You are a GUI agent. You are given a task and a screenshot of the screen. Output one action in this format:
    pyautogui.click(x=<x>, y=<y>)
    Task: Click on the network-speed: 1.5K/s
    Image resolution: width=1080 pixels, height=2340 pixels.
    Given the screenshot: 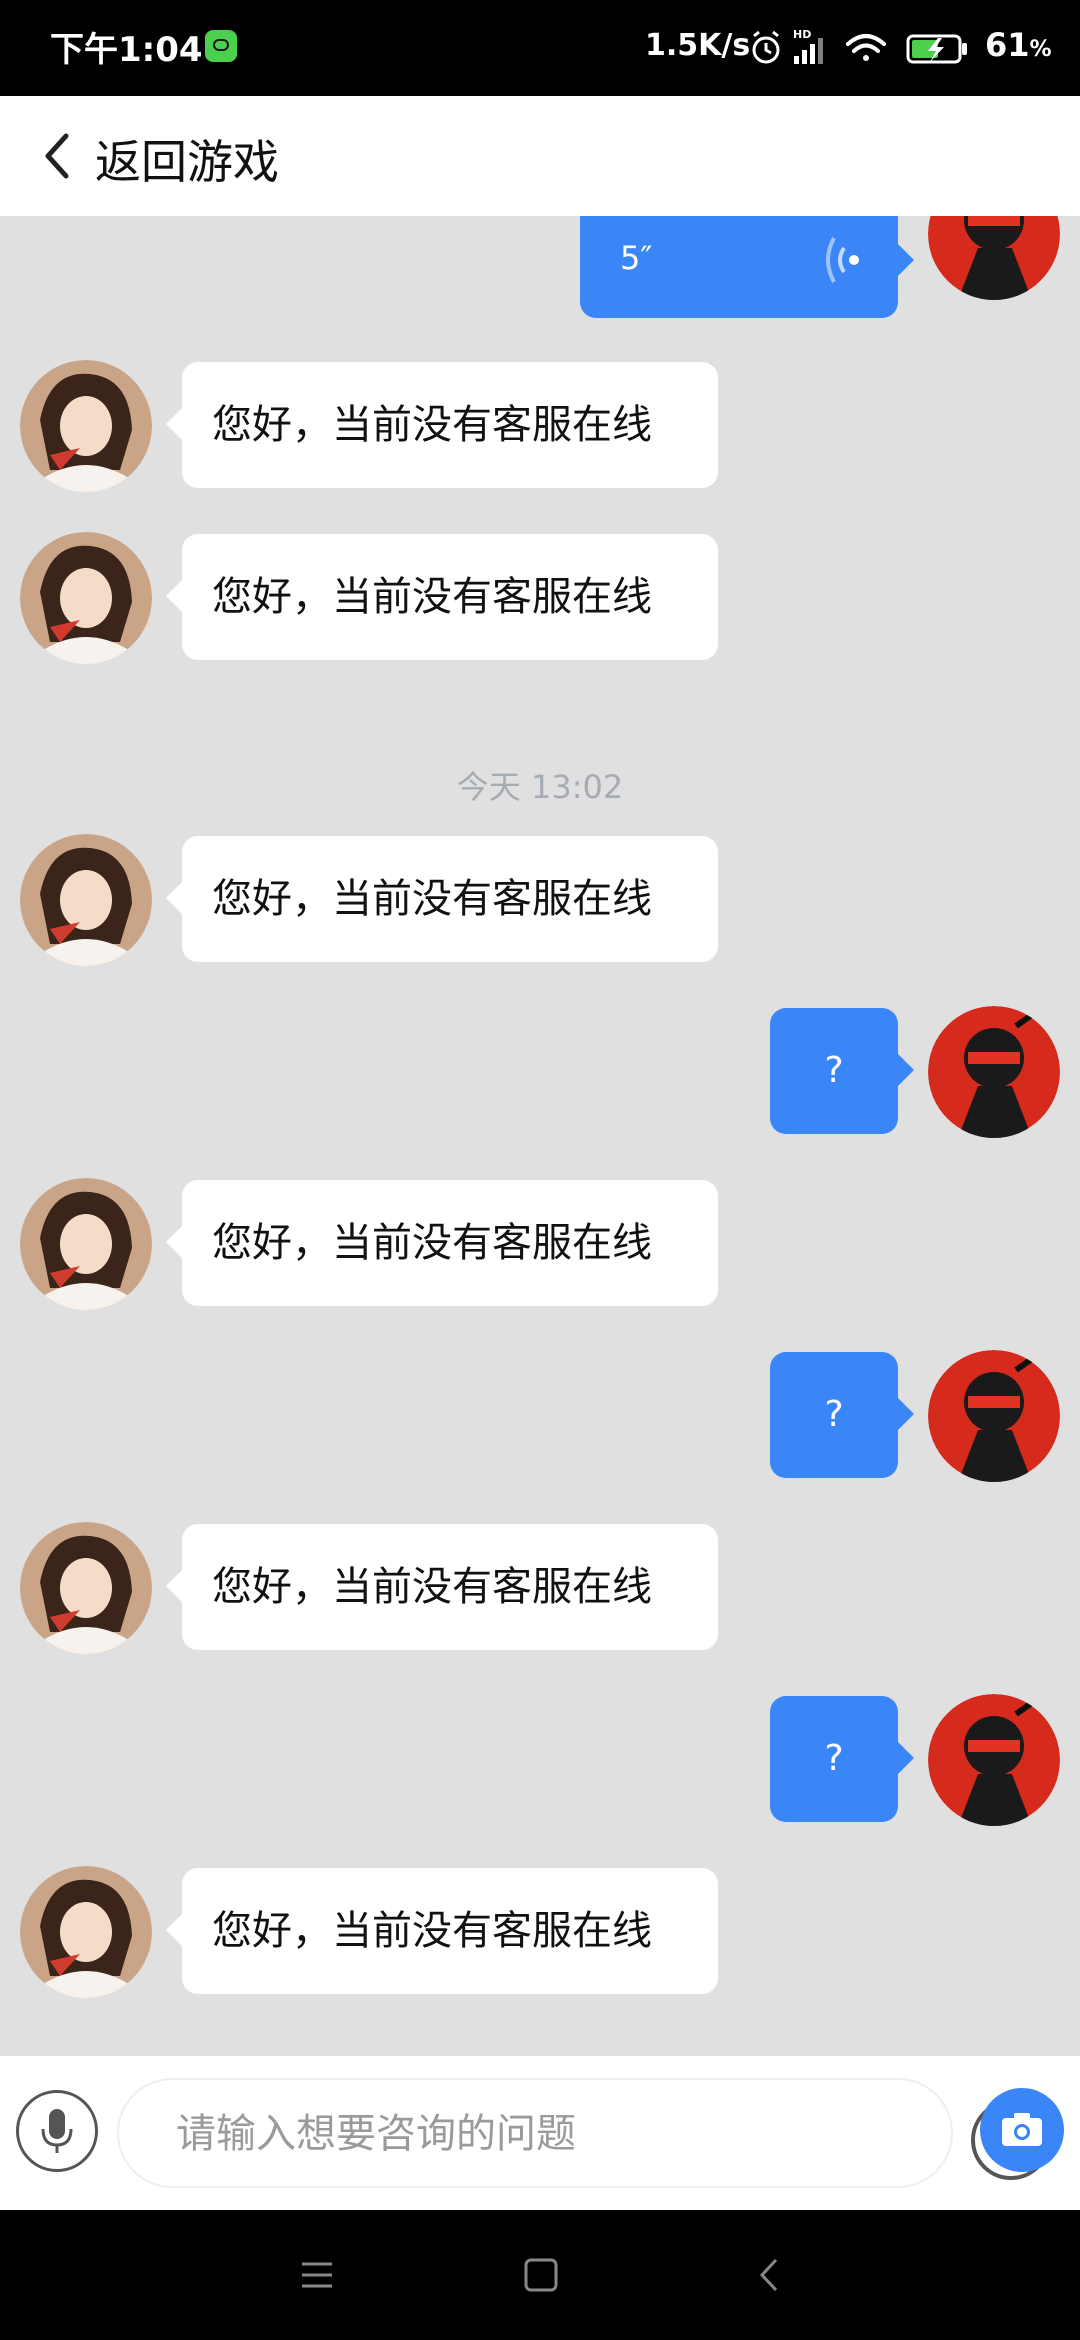 What is the action you would take?
    pyautogui.click(x=698, y=45)
    